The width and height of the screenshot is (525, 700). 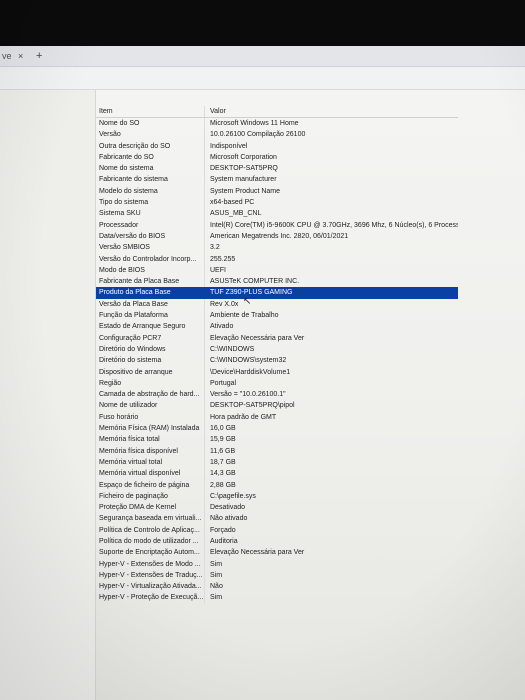 I want to click on table-row: Hyper-V - Virtualização Ativada... Não, so click(x=277, y=587).